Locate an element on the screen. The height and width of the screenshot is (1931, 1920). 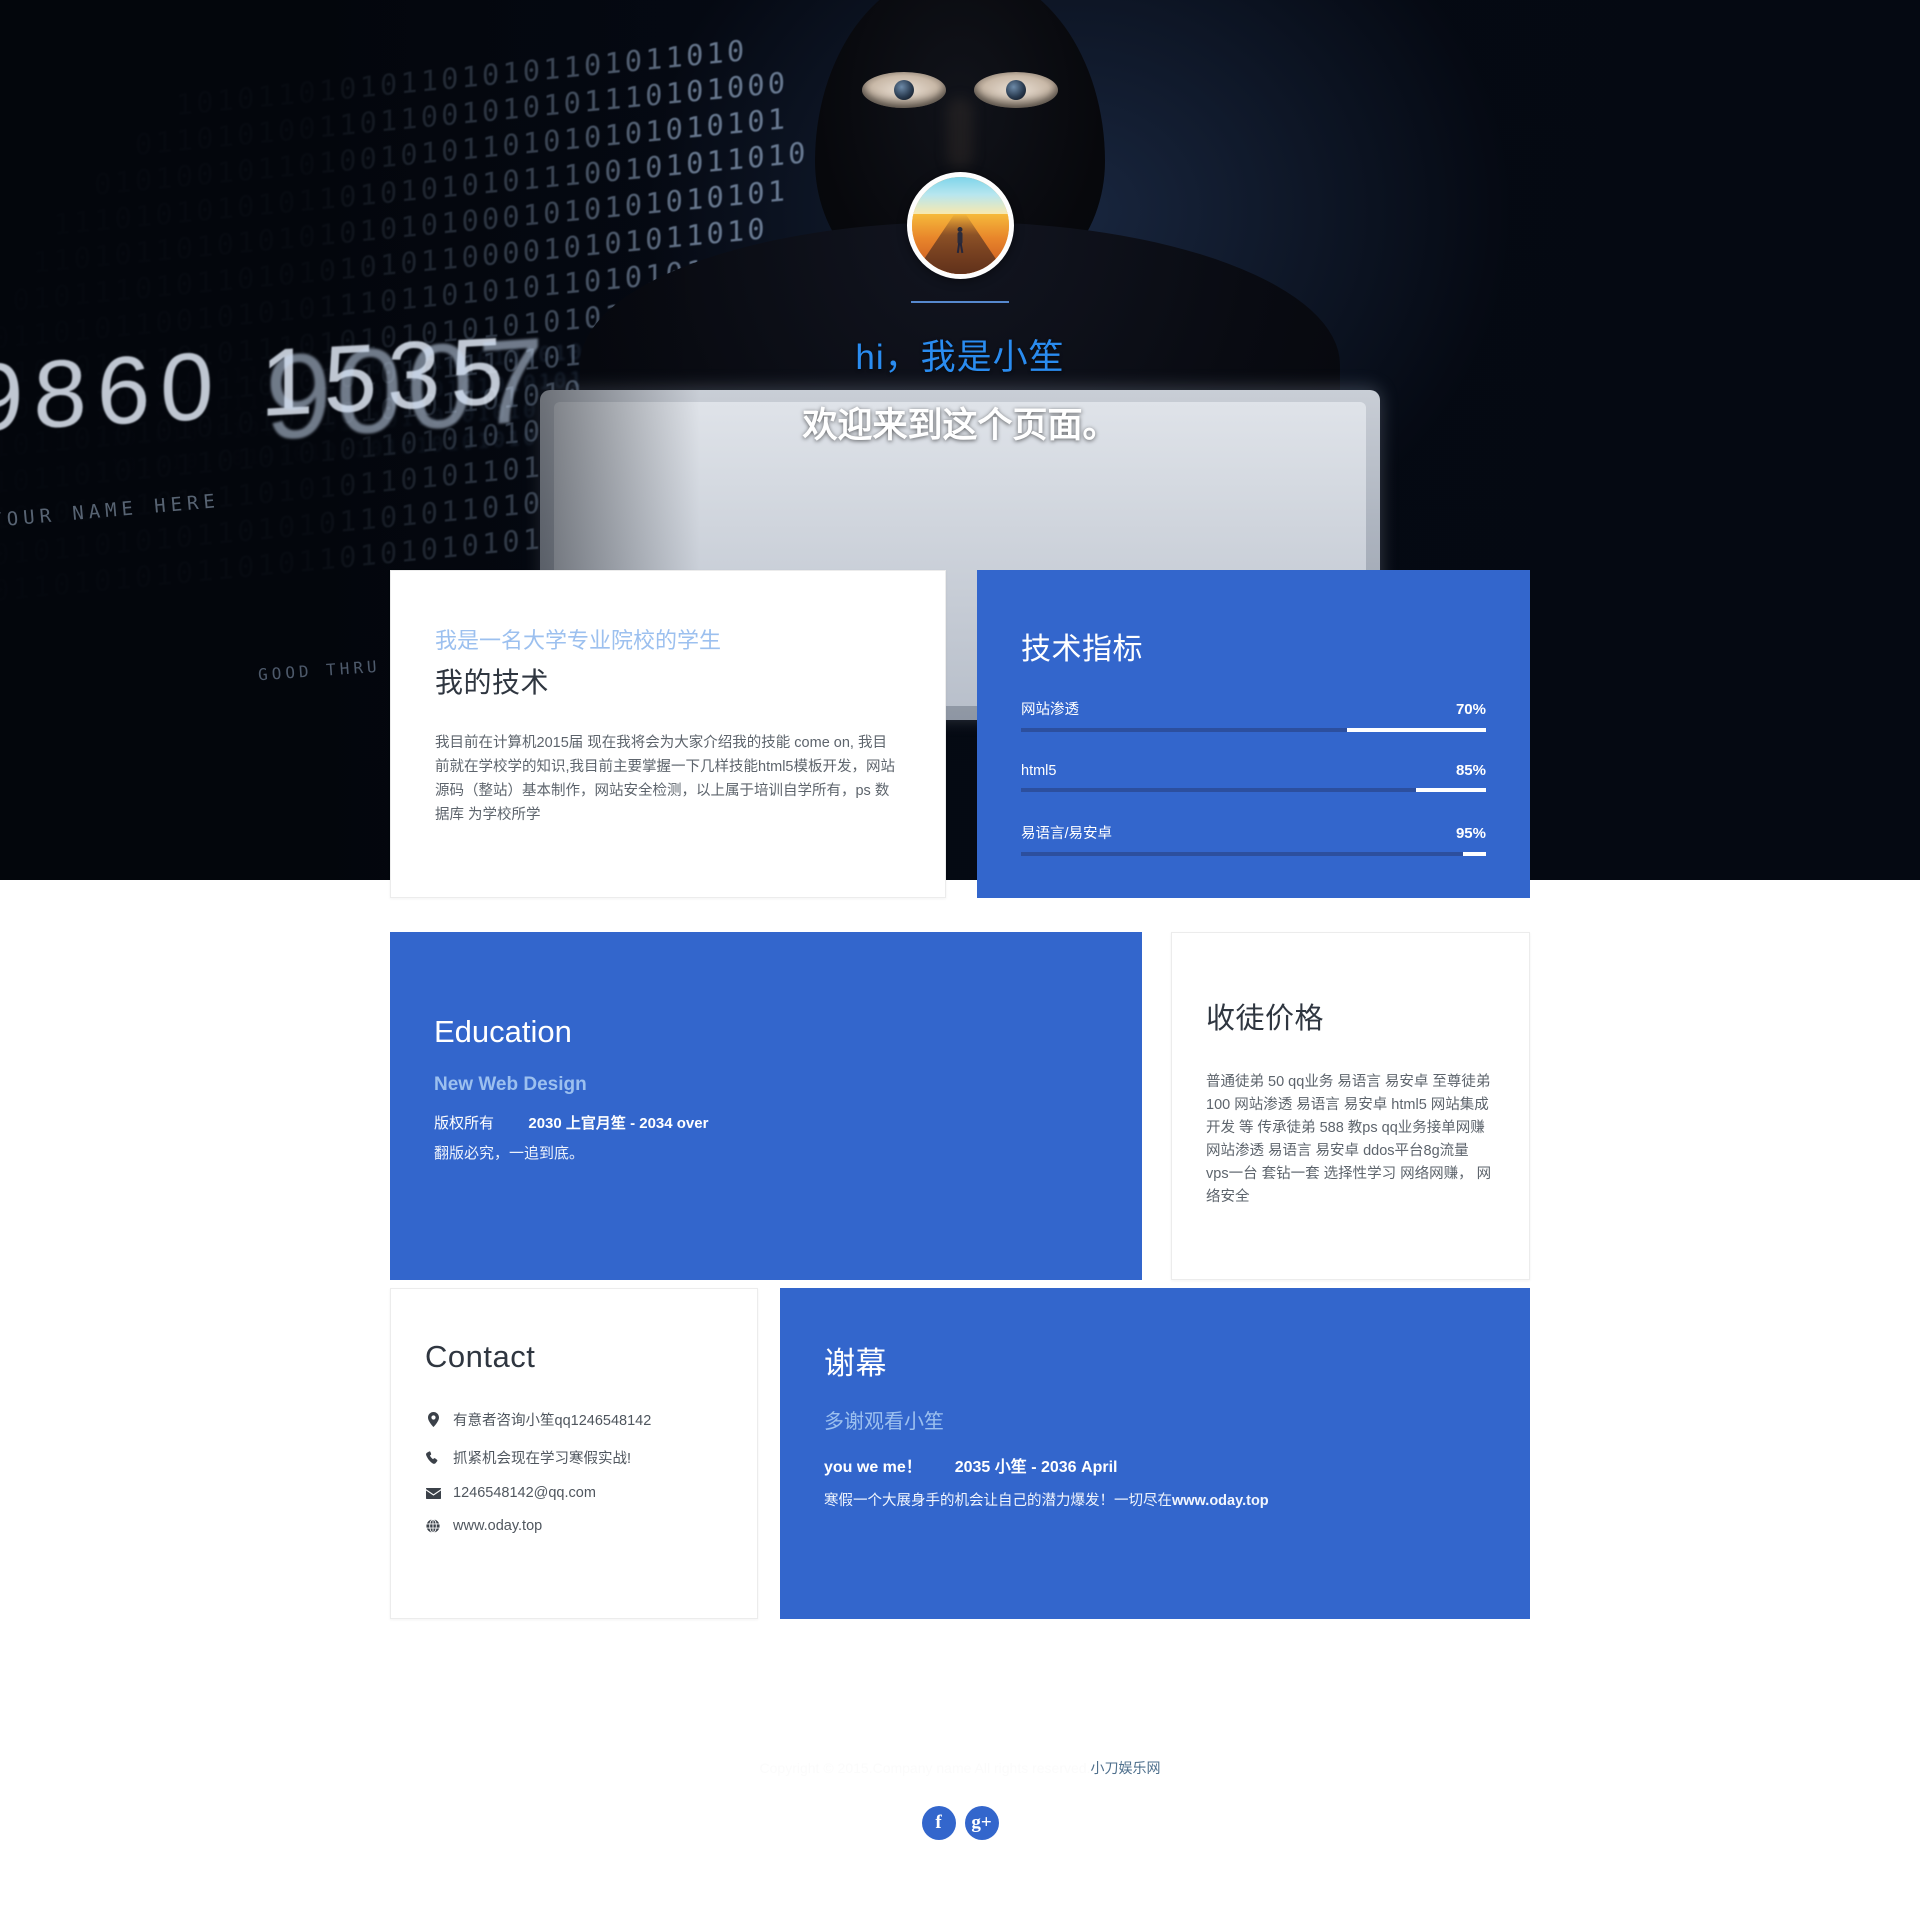
metric-percent: 70% is located at coordinates (1470, 709).